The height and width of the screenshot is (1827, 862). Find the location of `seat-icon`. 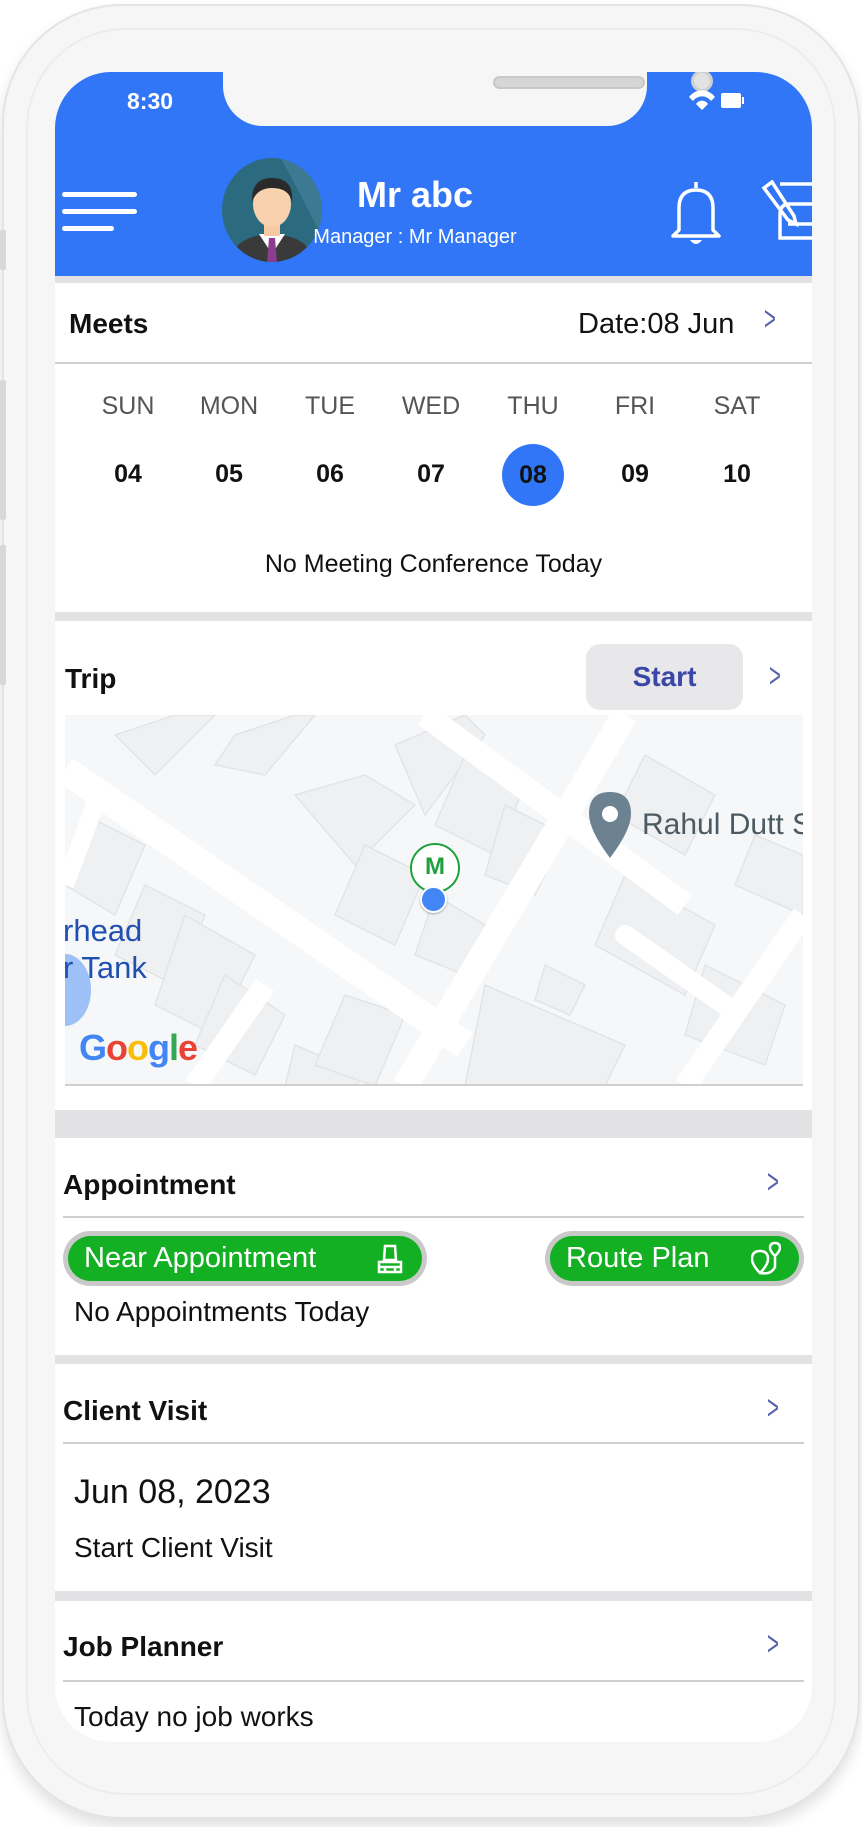

seat-icon is located at coordinates (390, 1258).